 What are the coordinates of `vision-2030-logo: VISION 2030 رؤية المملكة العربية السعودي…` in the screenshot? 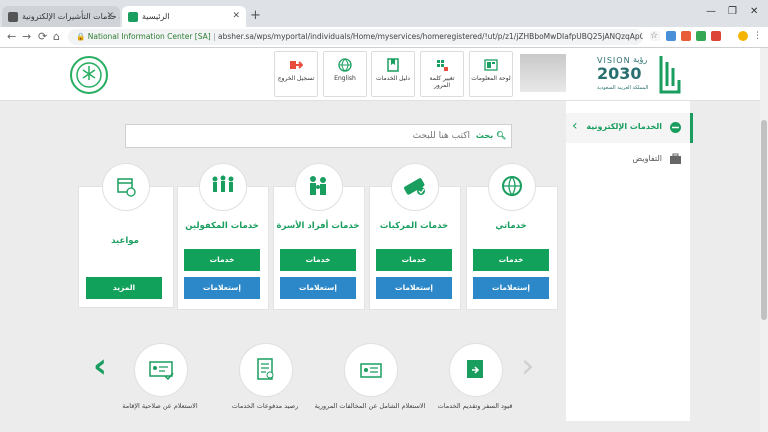 It's located at (639, 75).